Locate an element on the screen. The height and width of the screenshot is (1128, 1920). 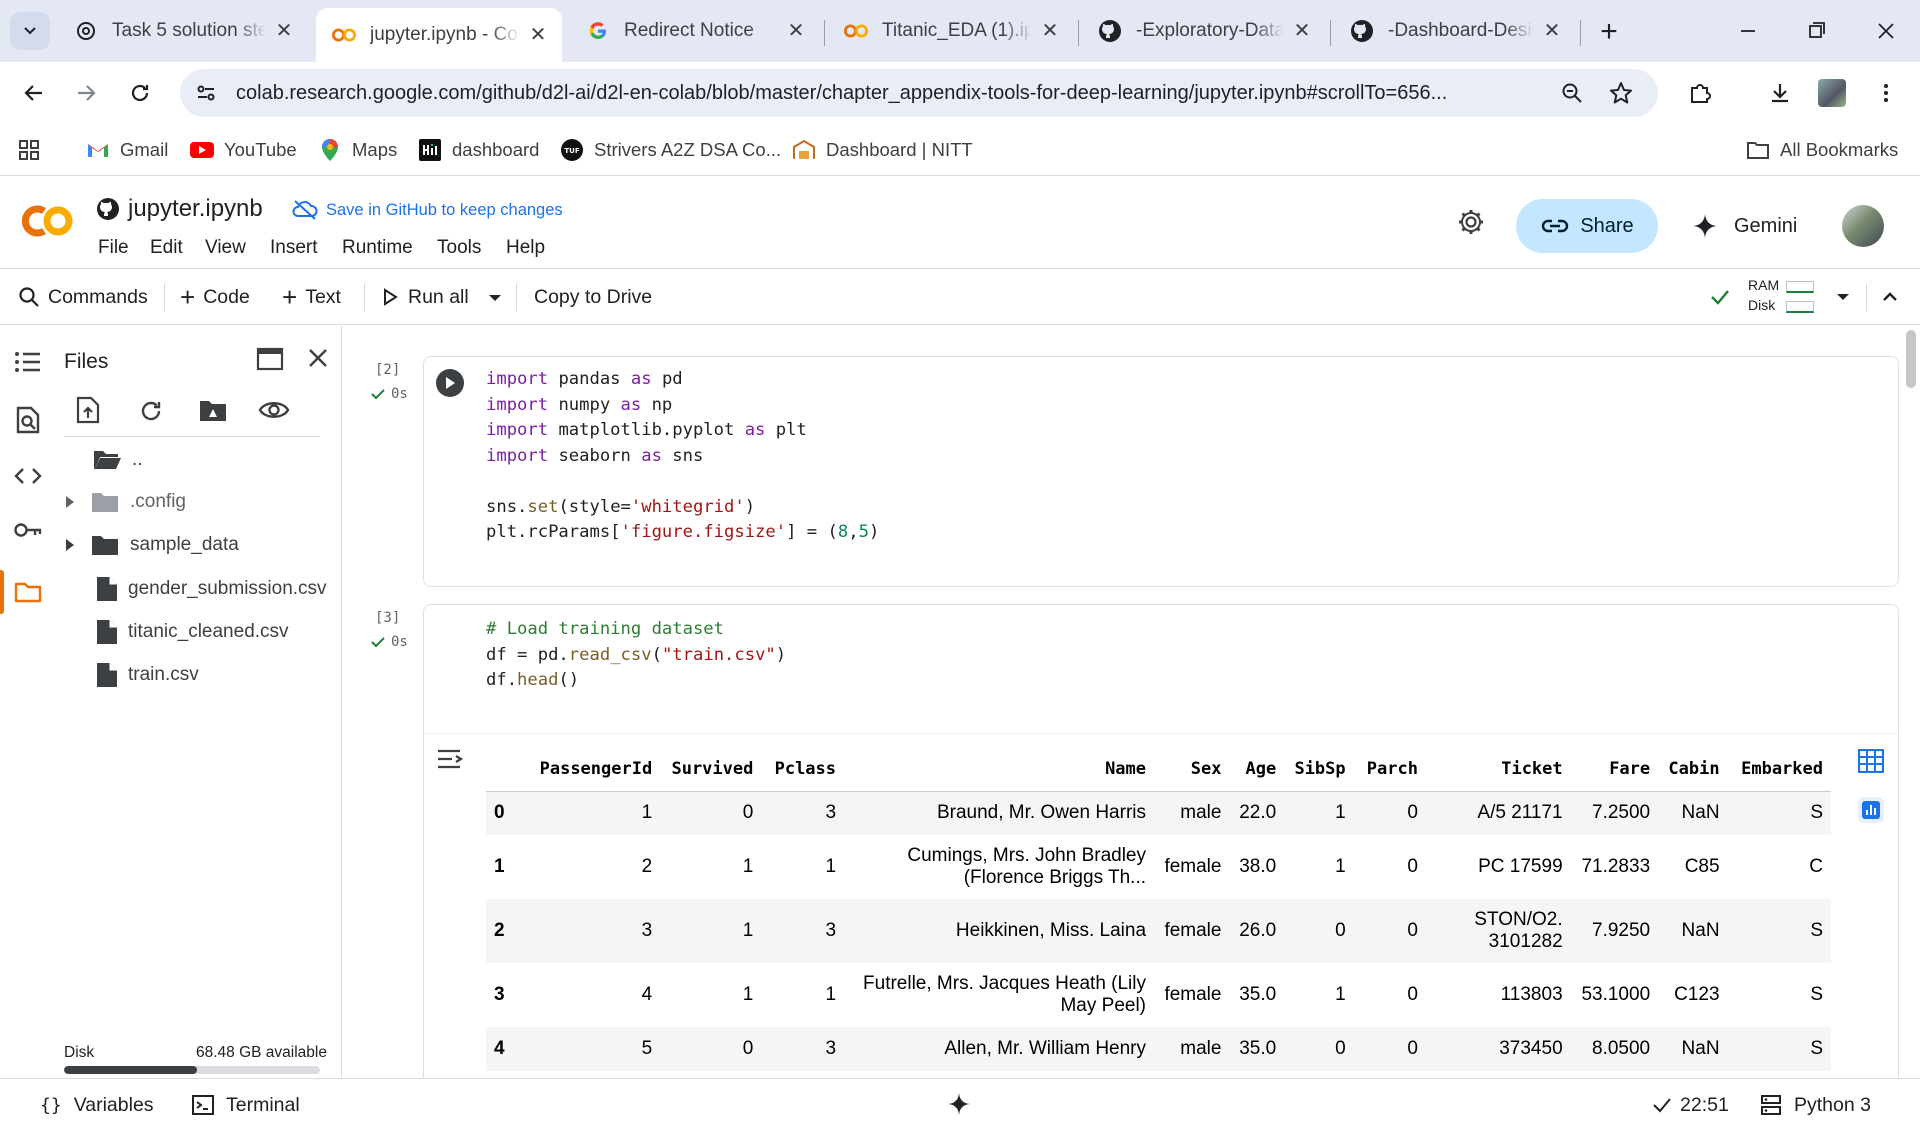
bookmark-nitt: Dashboard | NITT is located at coordinates (882, 150).